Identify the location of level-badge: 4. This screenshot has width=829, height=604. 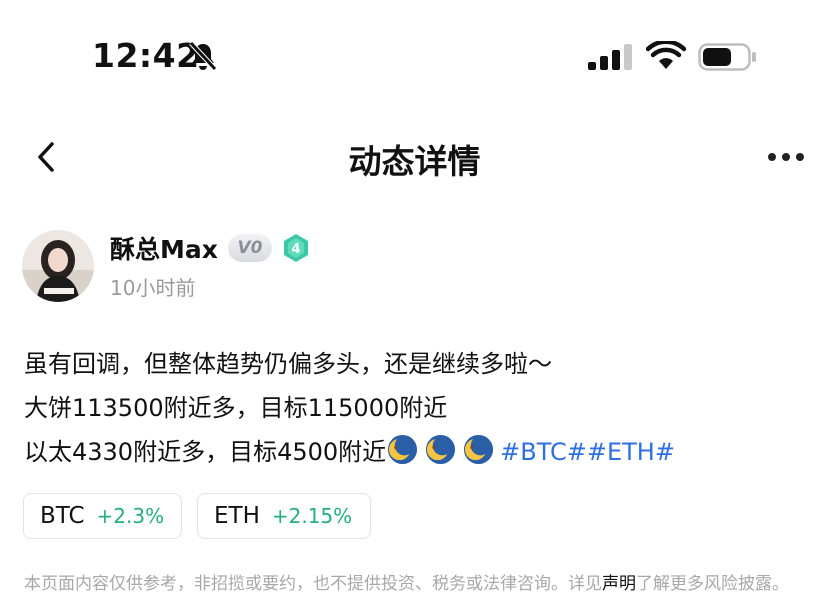
(296, 248).